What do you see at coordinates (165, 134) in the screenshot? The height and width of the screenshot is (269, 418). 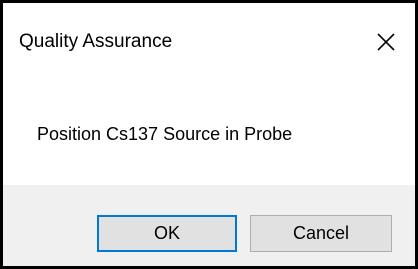 I see `dialog-message: Position Cs137 Source in Probe` at bounding box center [165, 134].